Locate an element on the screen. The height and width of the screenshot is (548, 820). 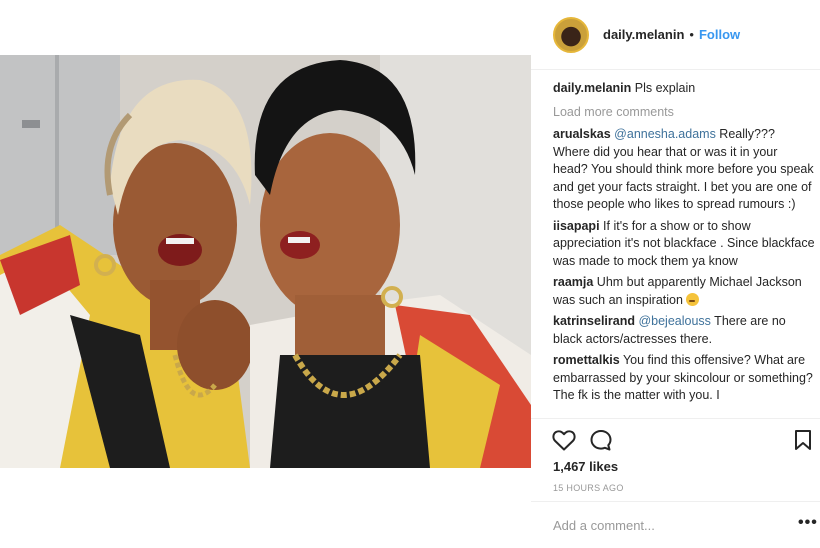
post-header: daily.melanin • Follow is located at coordinates (675, 35).